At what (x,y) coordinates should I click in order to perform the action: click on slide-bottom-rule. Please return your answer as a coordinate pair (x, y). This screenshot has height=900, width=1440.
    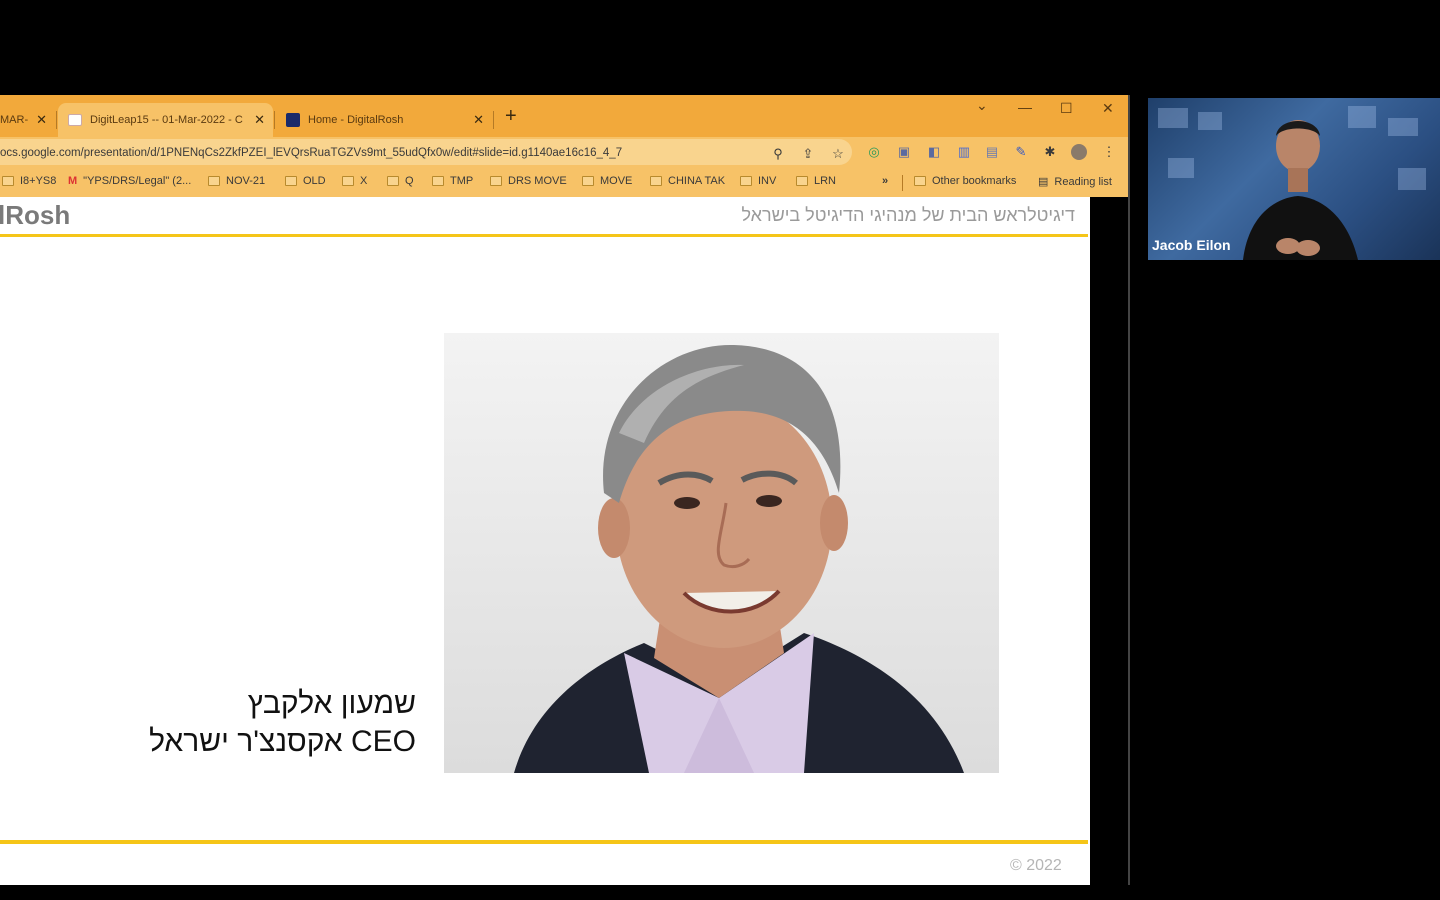
    Looking at the image, I should click on (544, 842).